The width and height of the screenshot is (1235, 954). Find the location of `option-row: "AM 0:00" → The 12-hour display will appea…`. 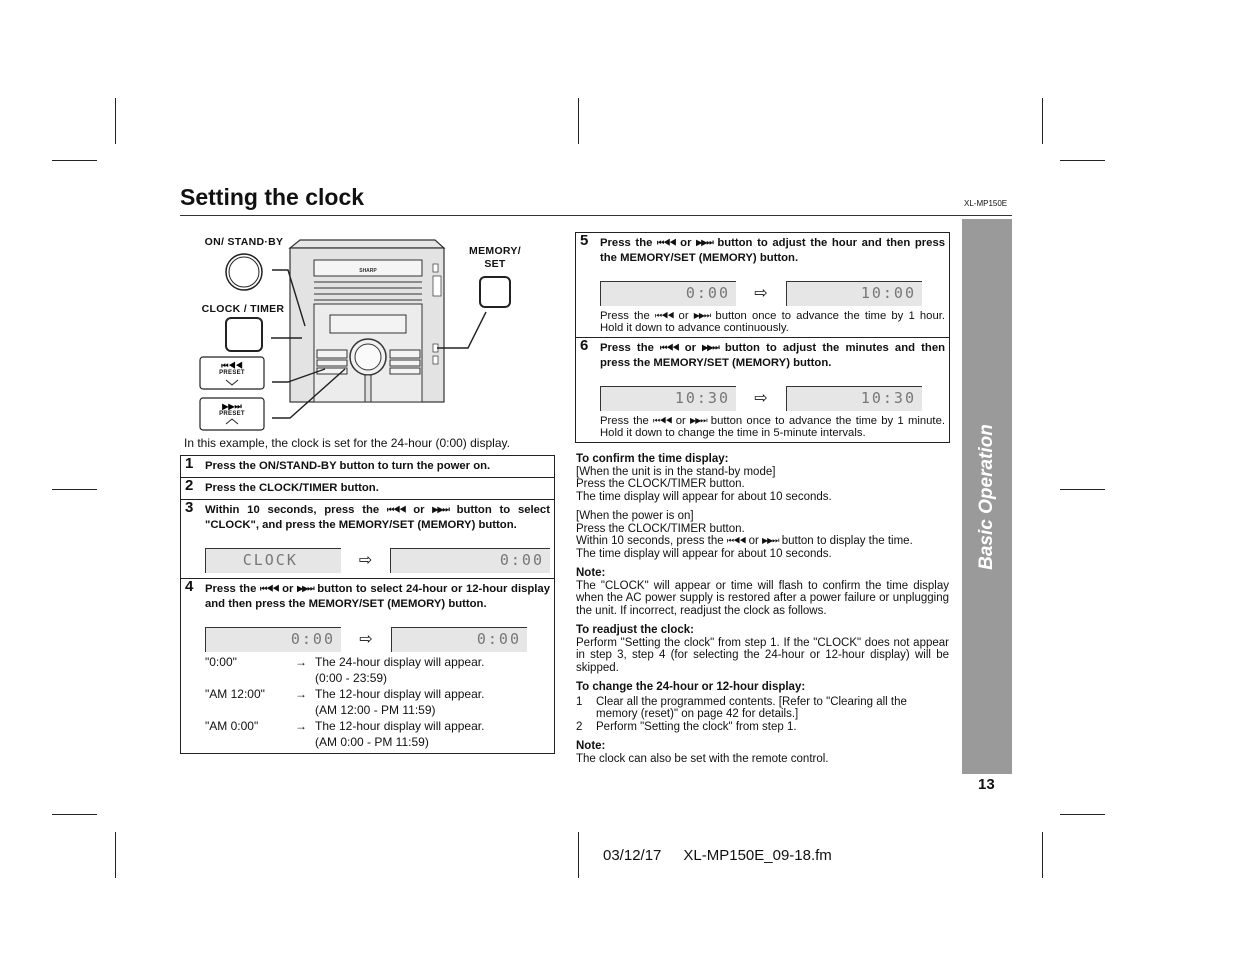

option-row: "AM 0:00" → The 12-hour display will appea… is located at coordinates (345, 734).